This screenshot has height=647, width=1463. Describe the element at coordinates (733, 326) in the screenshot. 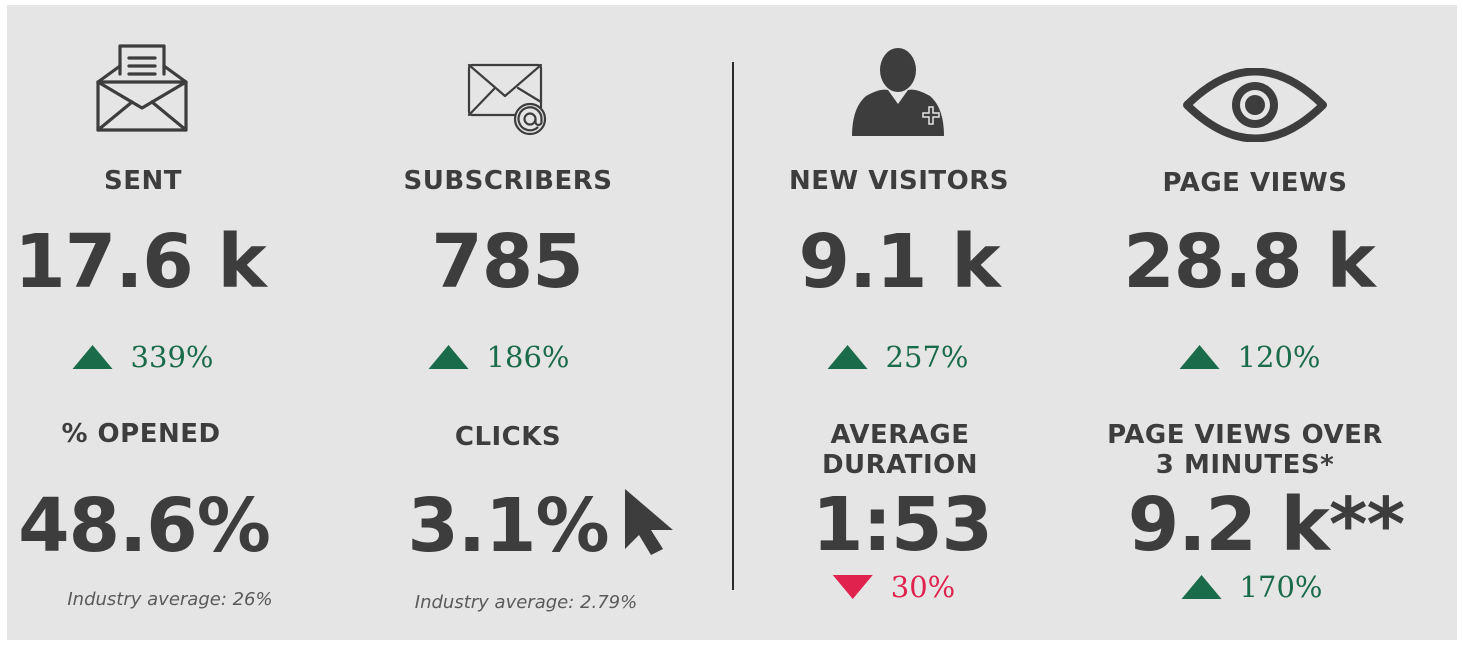

I see `section-divider` at that location.